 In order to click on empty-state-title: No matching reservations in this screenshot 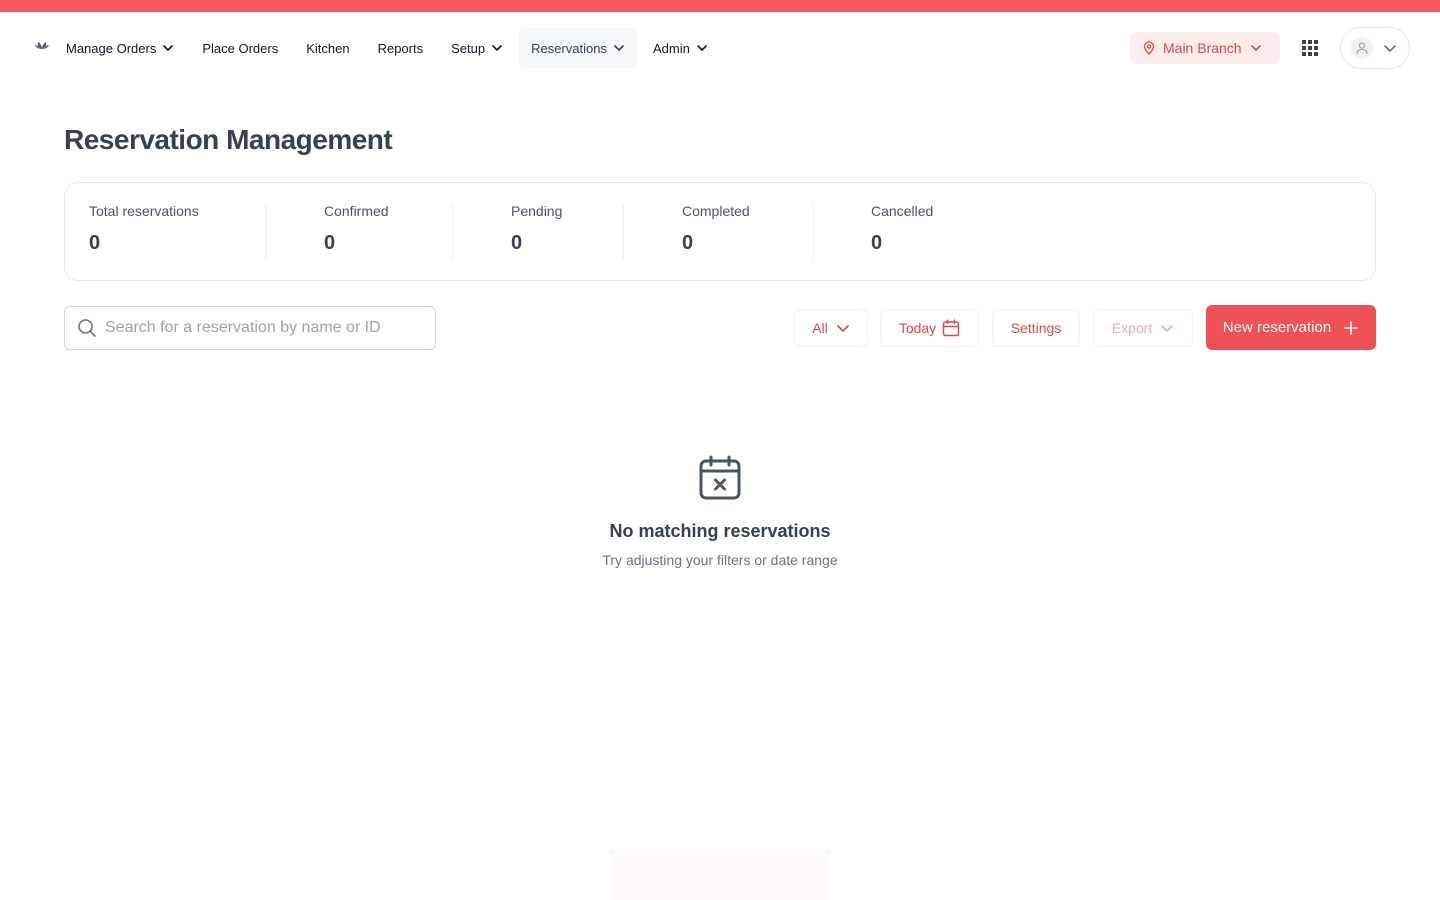, I will do `click(720, 531)`.